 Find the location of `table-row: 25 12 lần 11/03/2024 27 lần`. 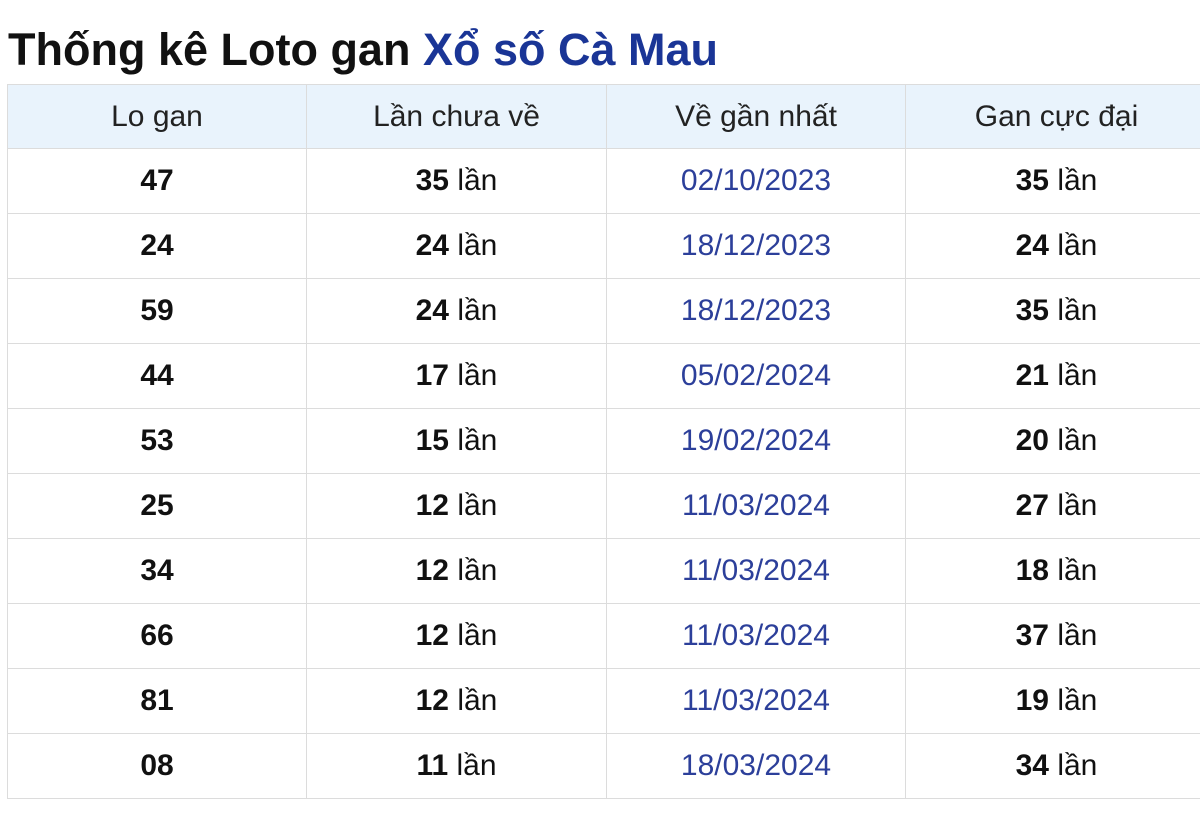

table-row: 25 12 lần 11/03/2024 27 lần is located at coordinates (603, 506).